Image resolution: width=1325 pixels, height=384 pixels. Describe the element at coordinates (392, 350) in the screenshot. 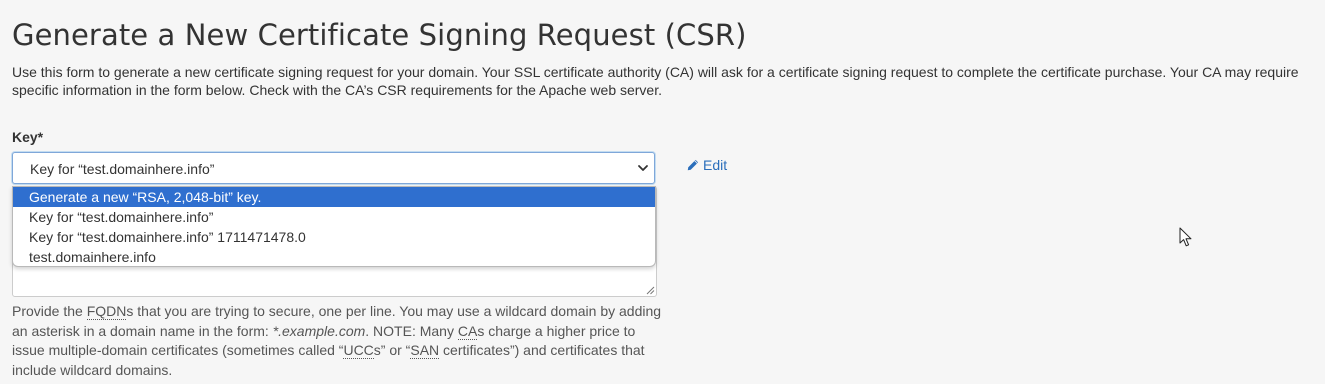

I see `help-text-5: s” or “` at that location.